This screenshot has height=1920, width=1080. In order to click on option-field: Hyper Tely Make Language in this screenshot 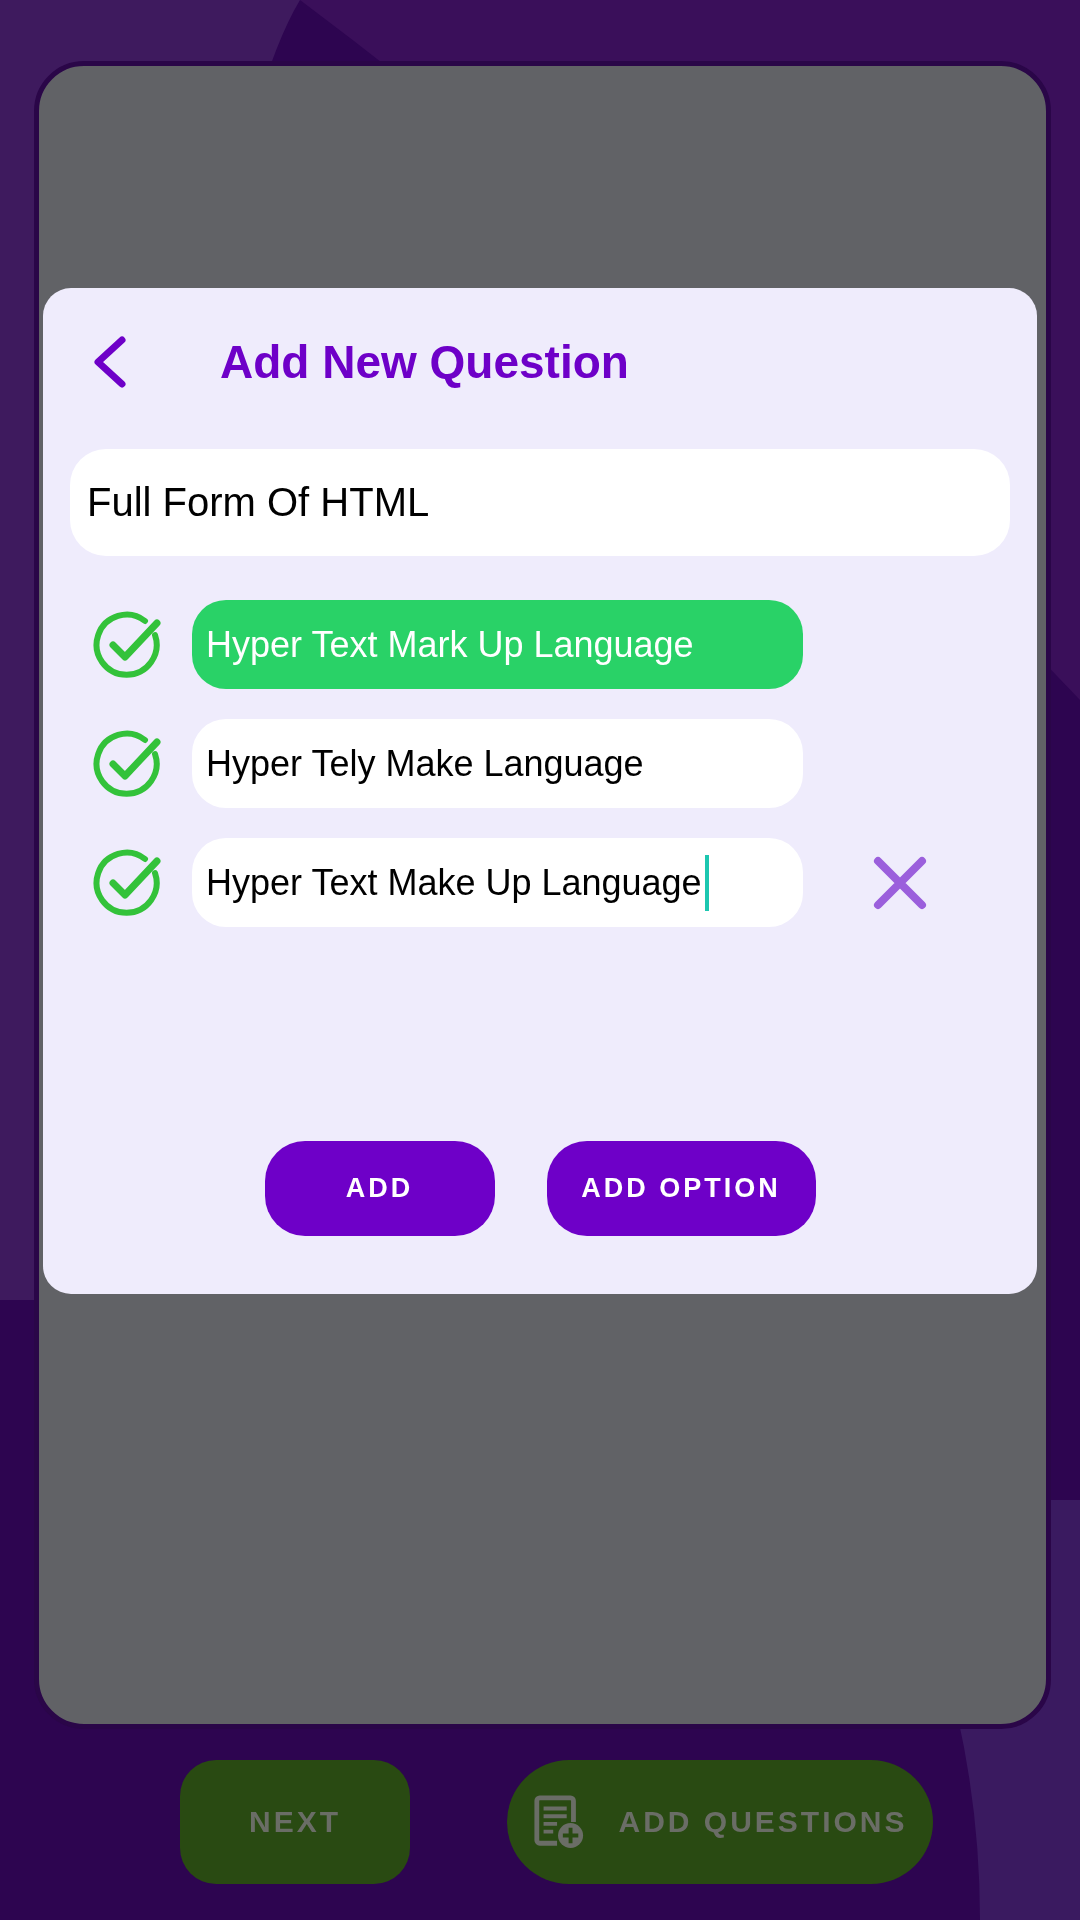, I will do `click(497, 763)`.